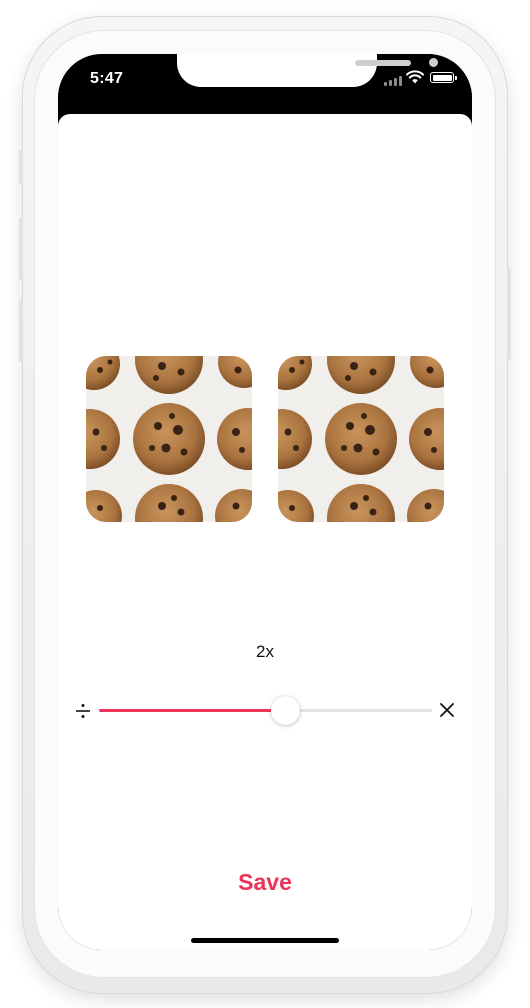 This screenshot has width=530, height=1008. What do you see at coordinates (443, 77) in the screenshot?
I see `battery-icon` at bounding box center [443, 77].